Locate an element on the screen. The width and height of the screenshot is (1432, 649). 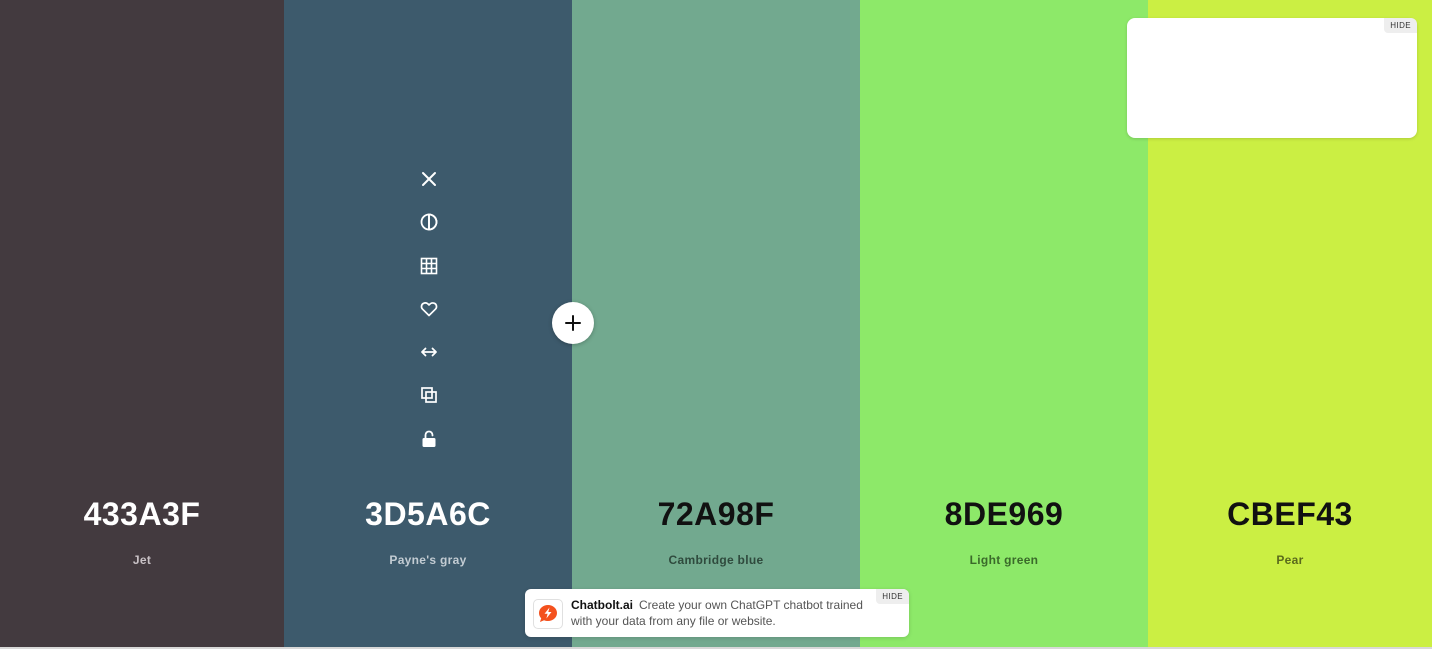
shades-button is located at coordinates (429, 222).